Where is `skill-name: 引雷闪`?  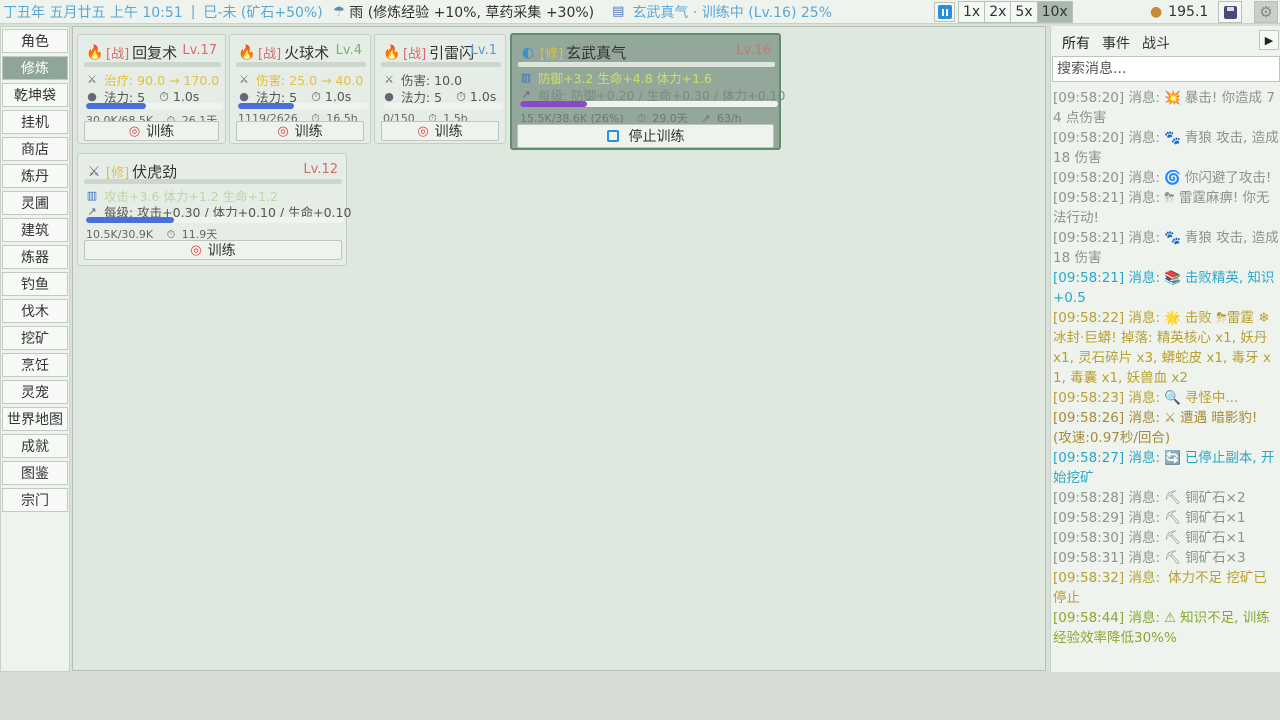
skill-name: 引雷闪 is located at coordinates (452, 53).